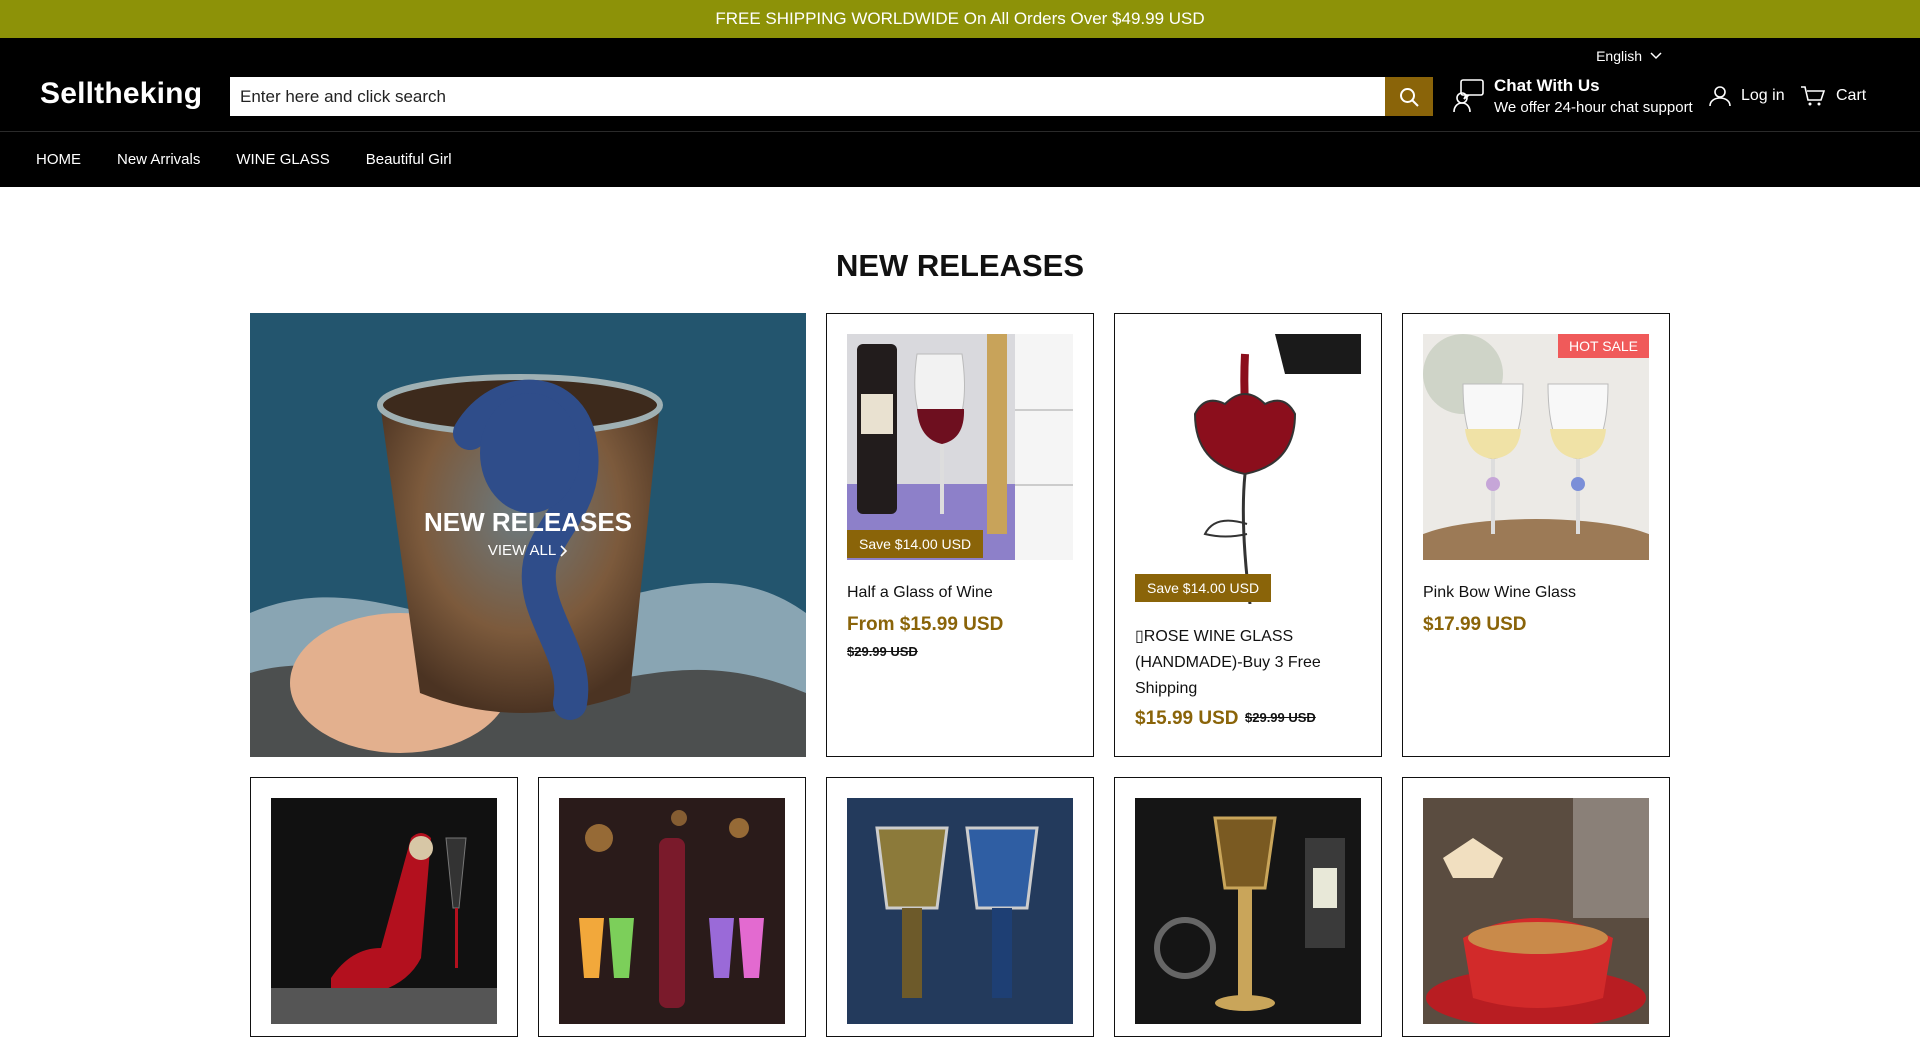  I want to click on nav-item-beautiful-girl: Beautiful Girl, so click(409, 159).